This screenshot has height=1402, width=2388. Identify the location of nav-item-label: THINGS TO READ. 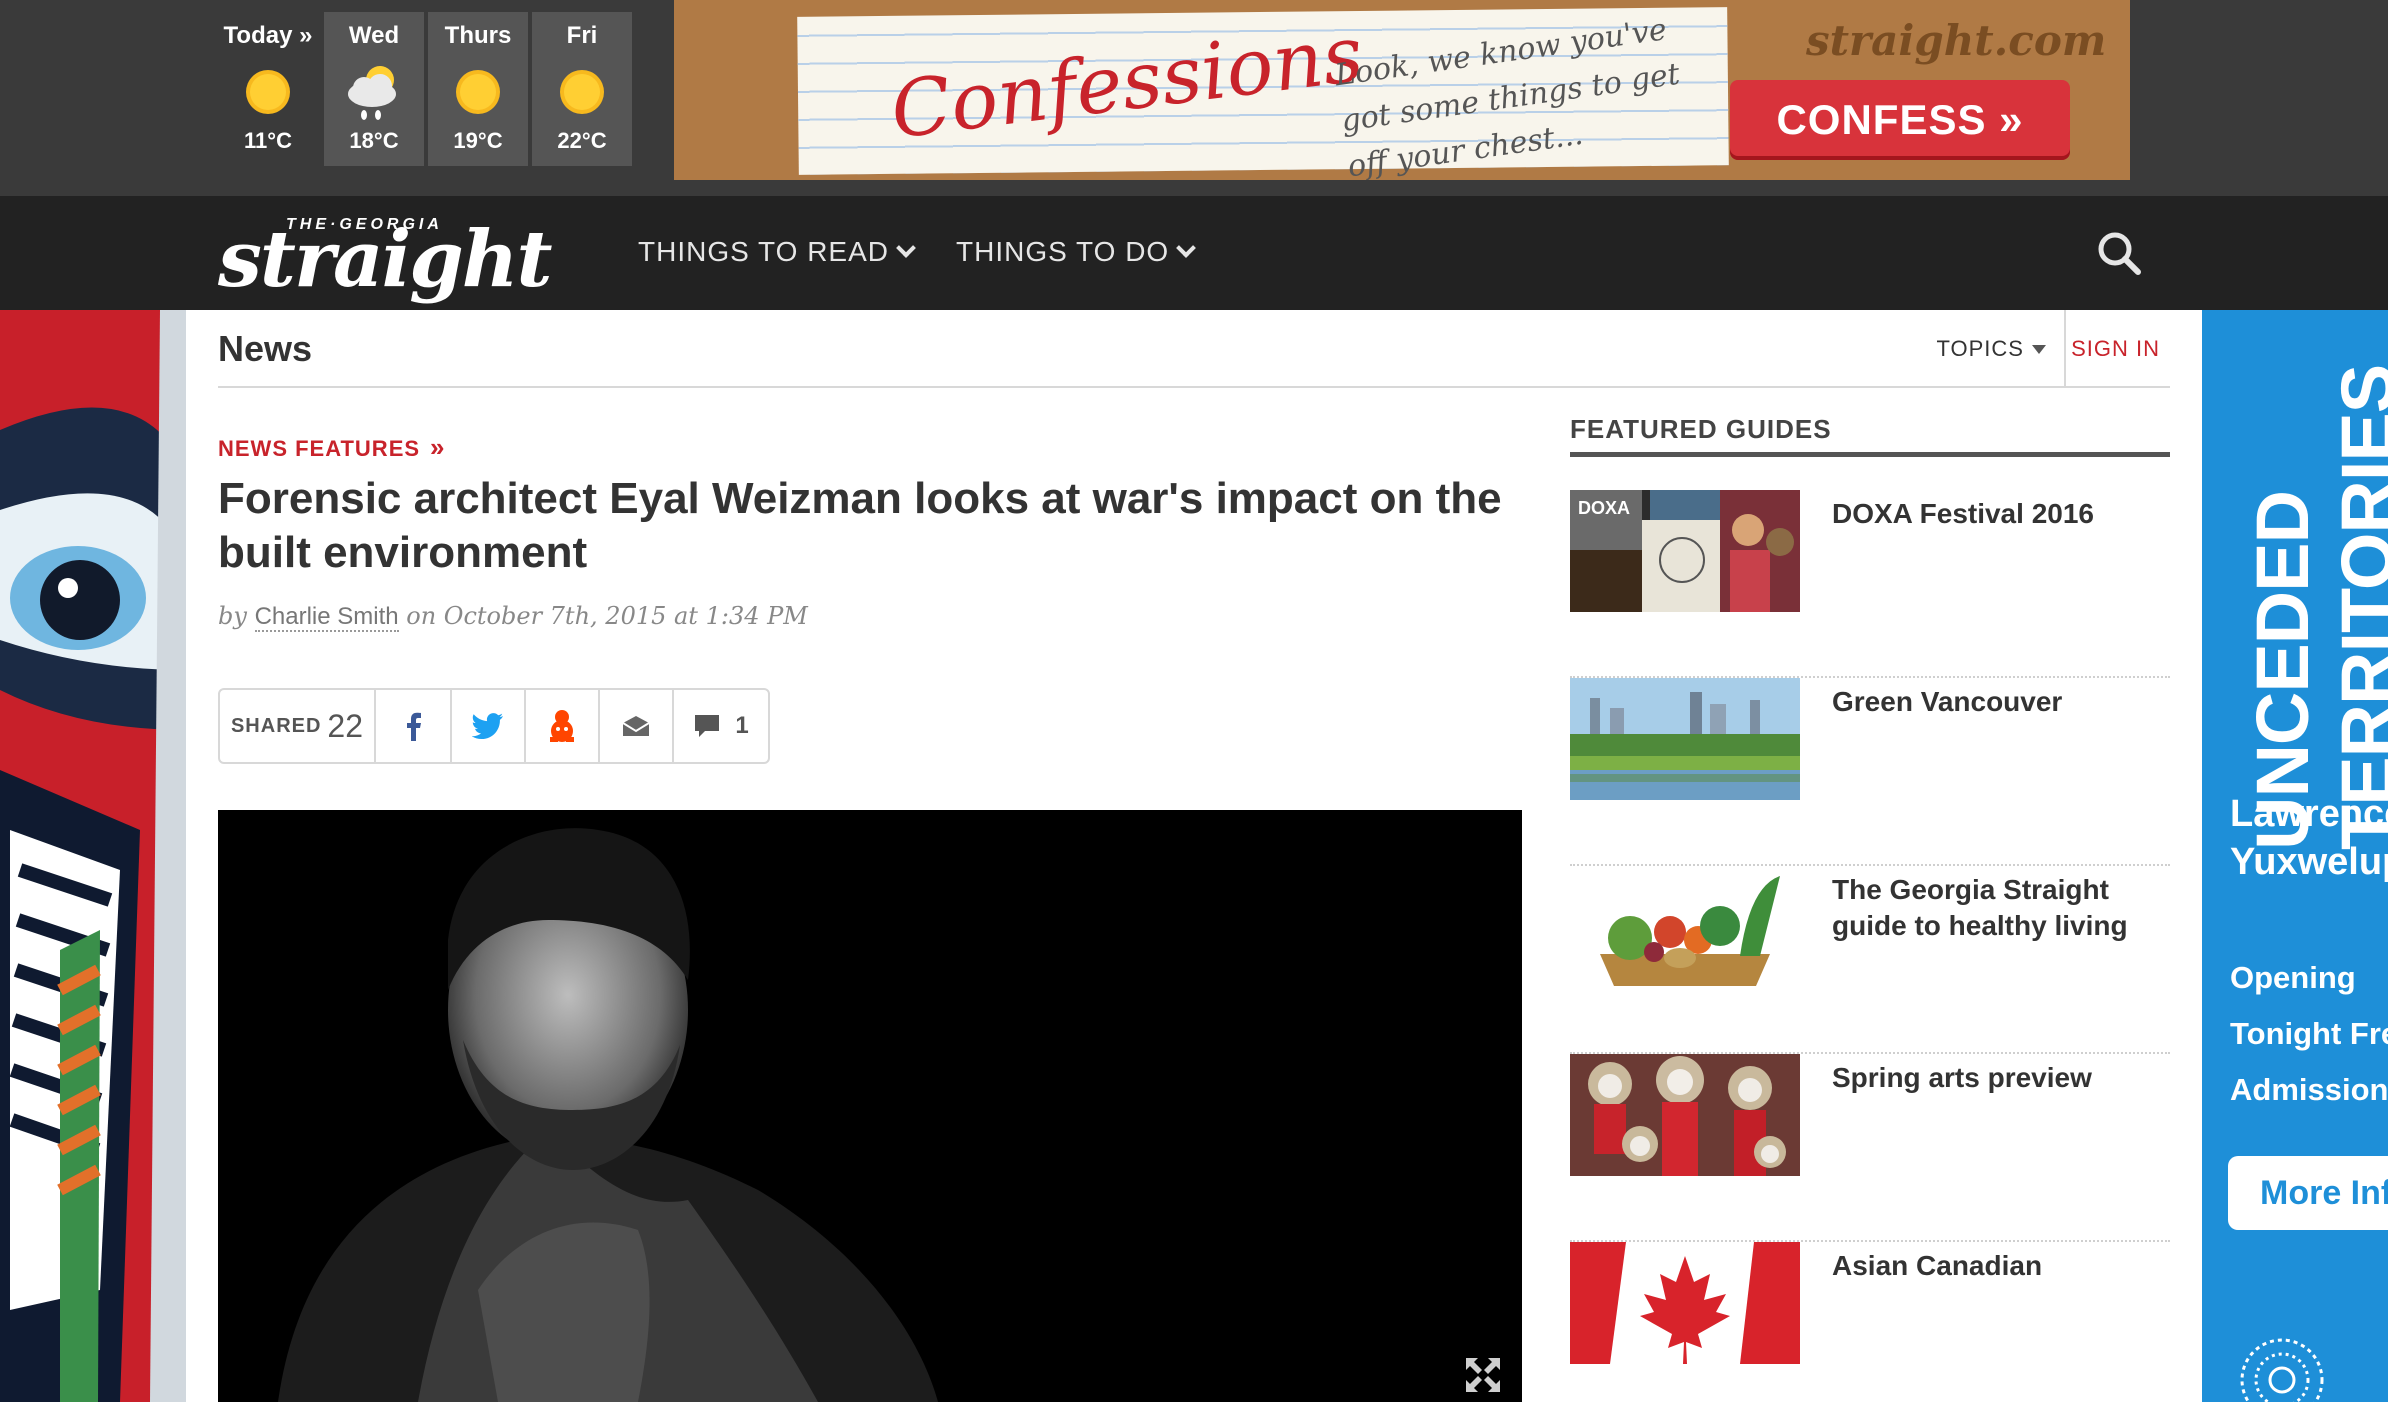
(764, 251).